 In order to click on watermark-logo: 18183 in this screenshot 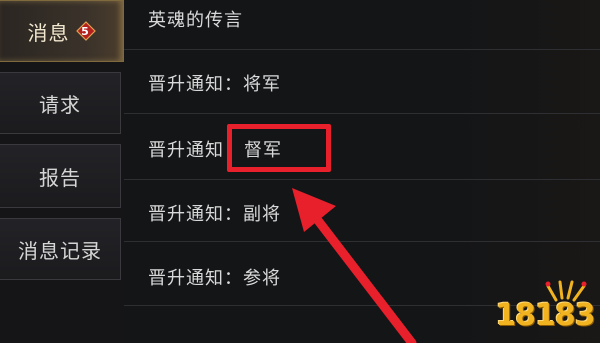, I will do `click(545, 305)`.